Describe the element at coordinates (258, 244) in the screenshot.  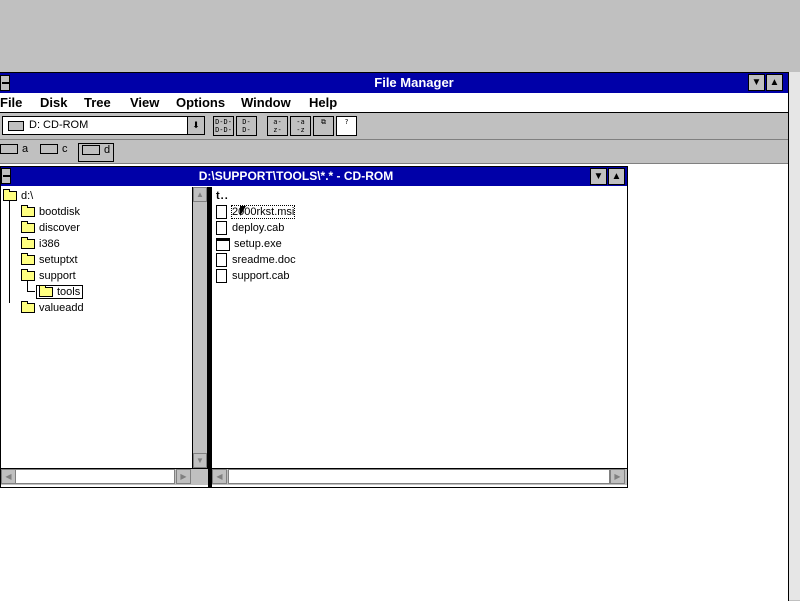
I see `file-name: setup.exe` at that location.